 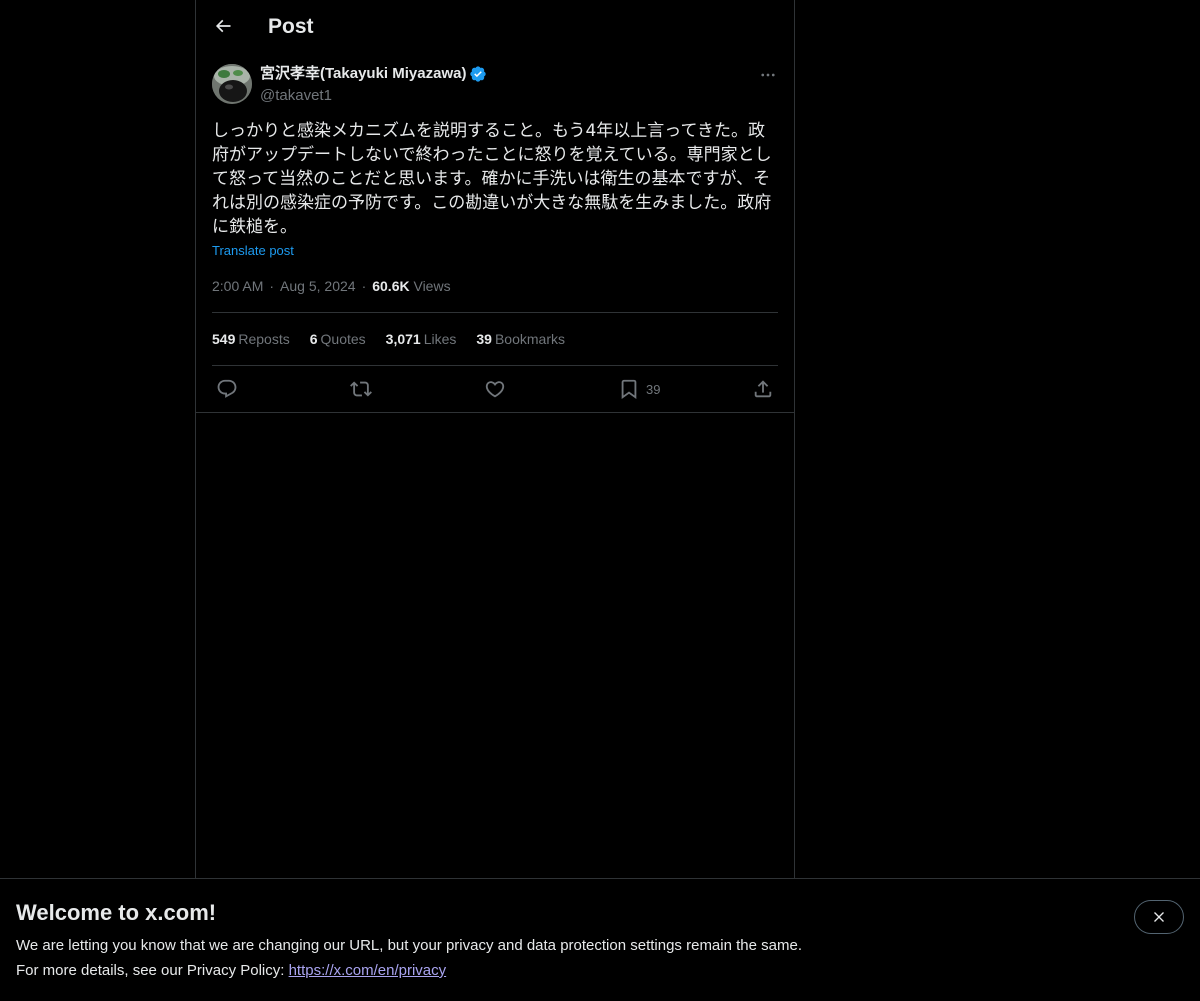 I want to click on share-button, so click(x=763, y=389).